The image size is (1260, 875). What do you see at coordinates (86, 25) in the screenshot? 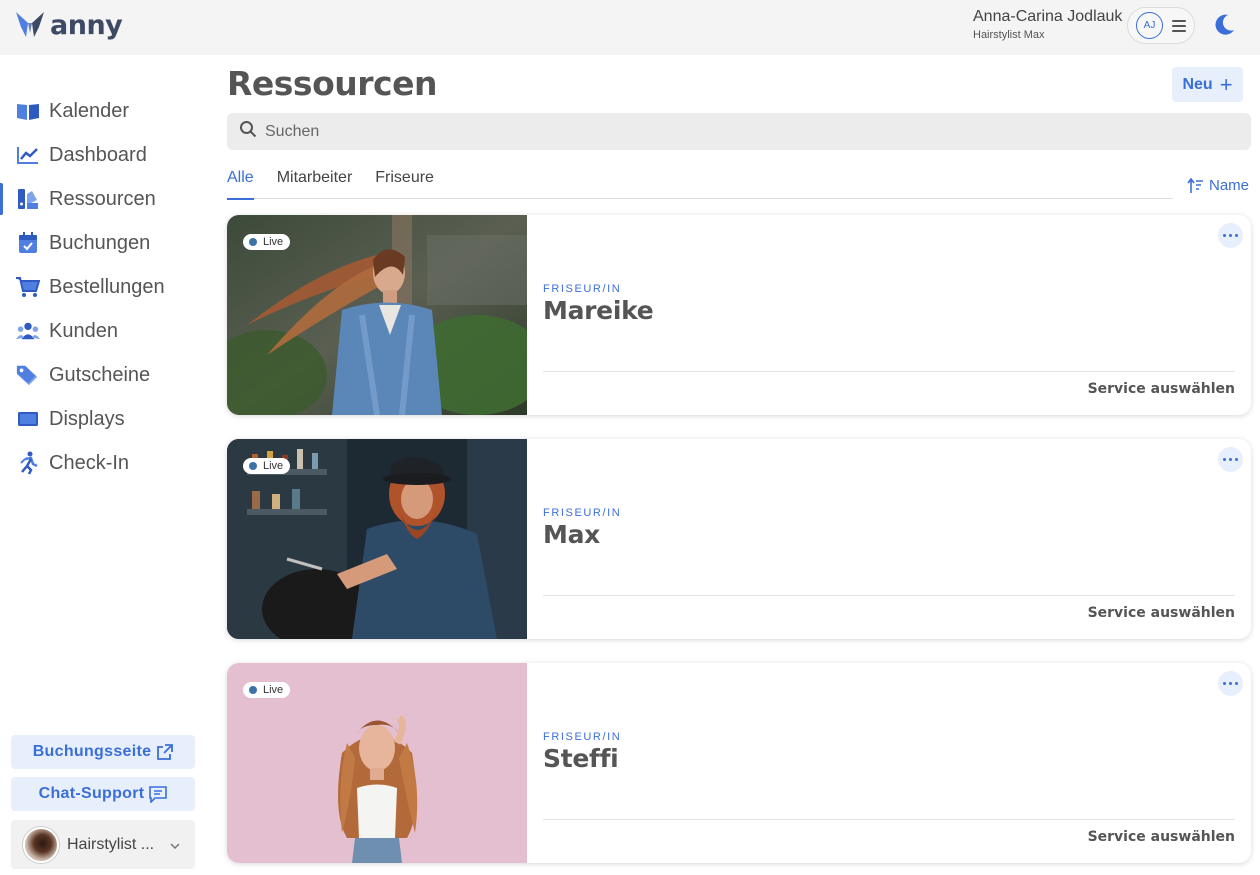
I see `logo-text: anny` at bounding box center [86, 25].